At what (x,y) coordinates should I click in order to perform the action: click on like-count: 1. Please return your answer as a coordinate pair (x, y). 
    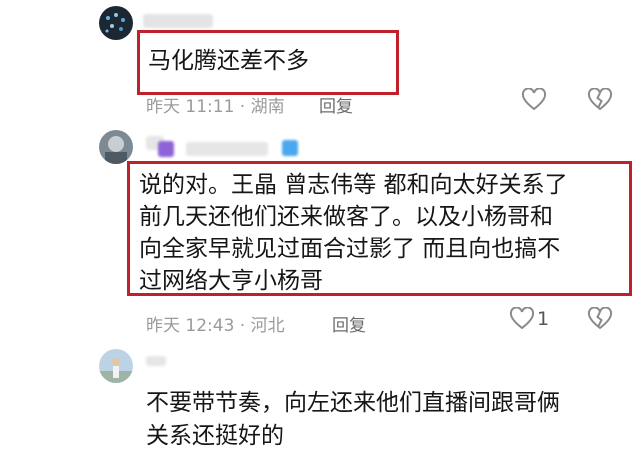
    Looking at the image, I should click on (543, 319).